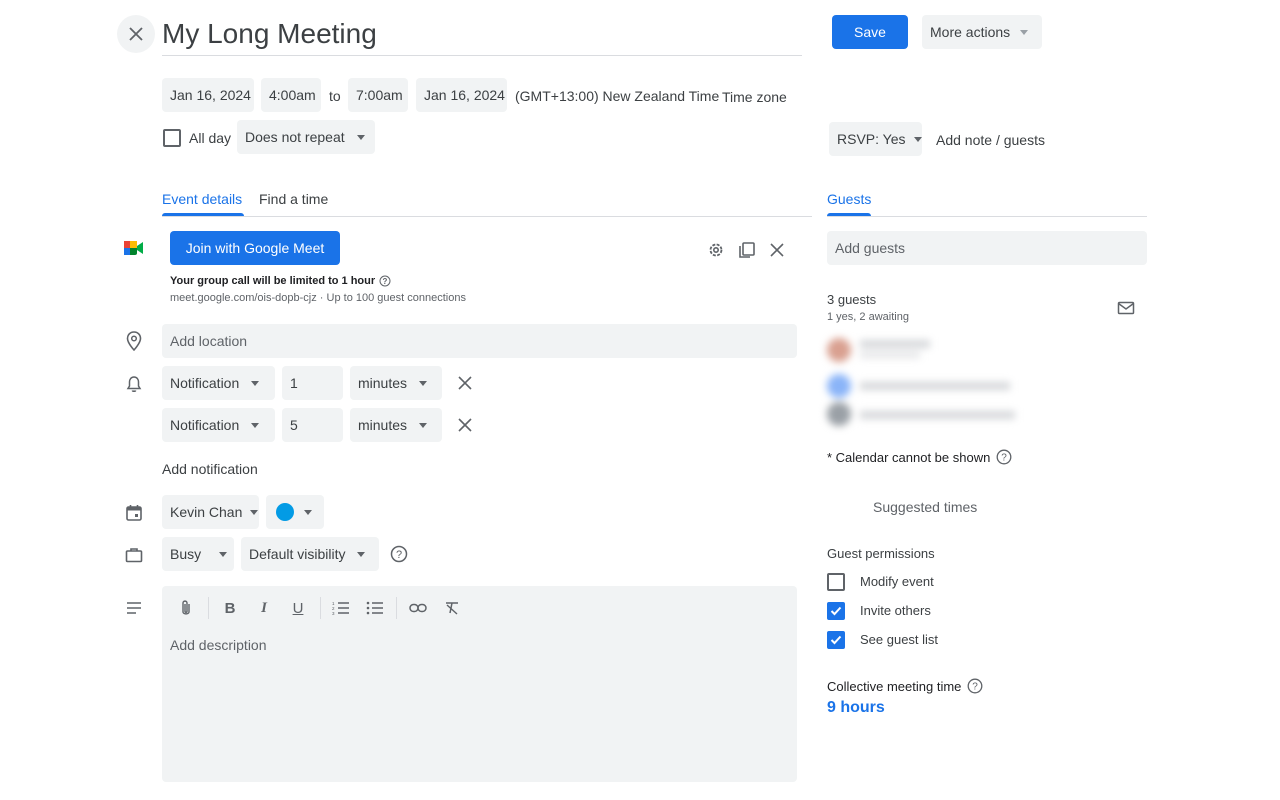  Describe the element at coordinates (852, 299) in the screenshot. I see `guest-count: 3 guests` at that location.